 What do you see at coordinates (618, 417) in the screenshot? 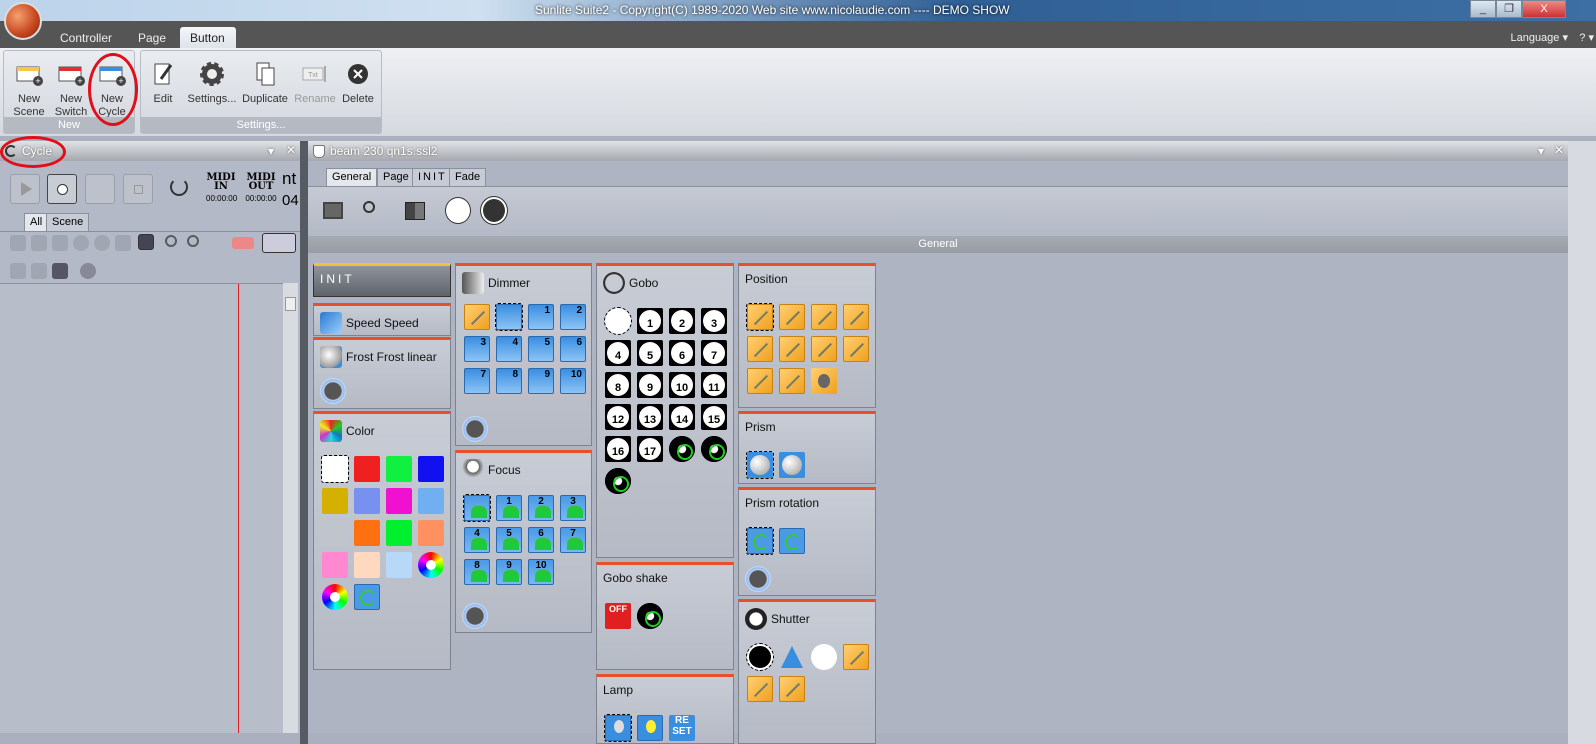
I see `gobo-preset-button: 12` at bounding box center [618, 417].